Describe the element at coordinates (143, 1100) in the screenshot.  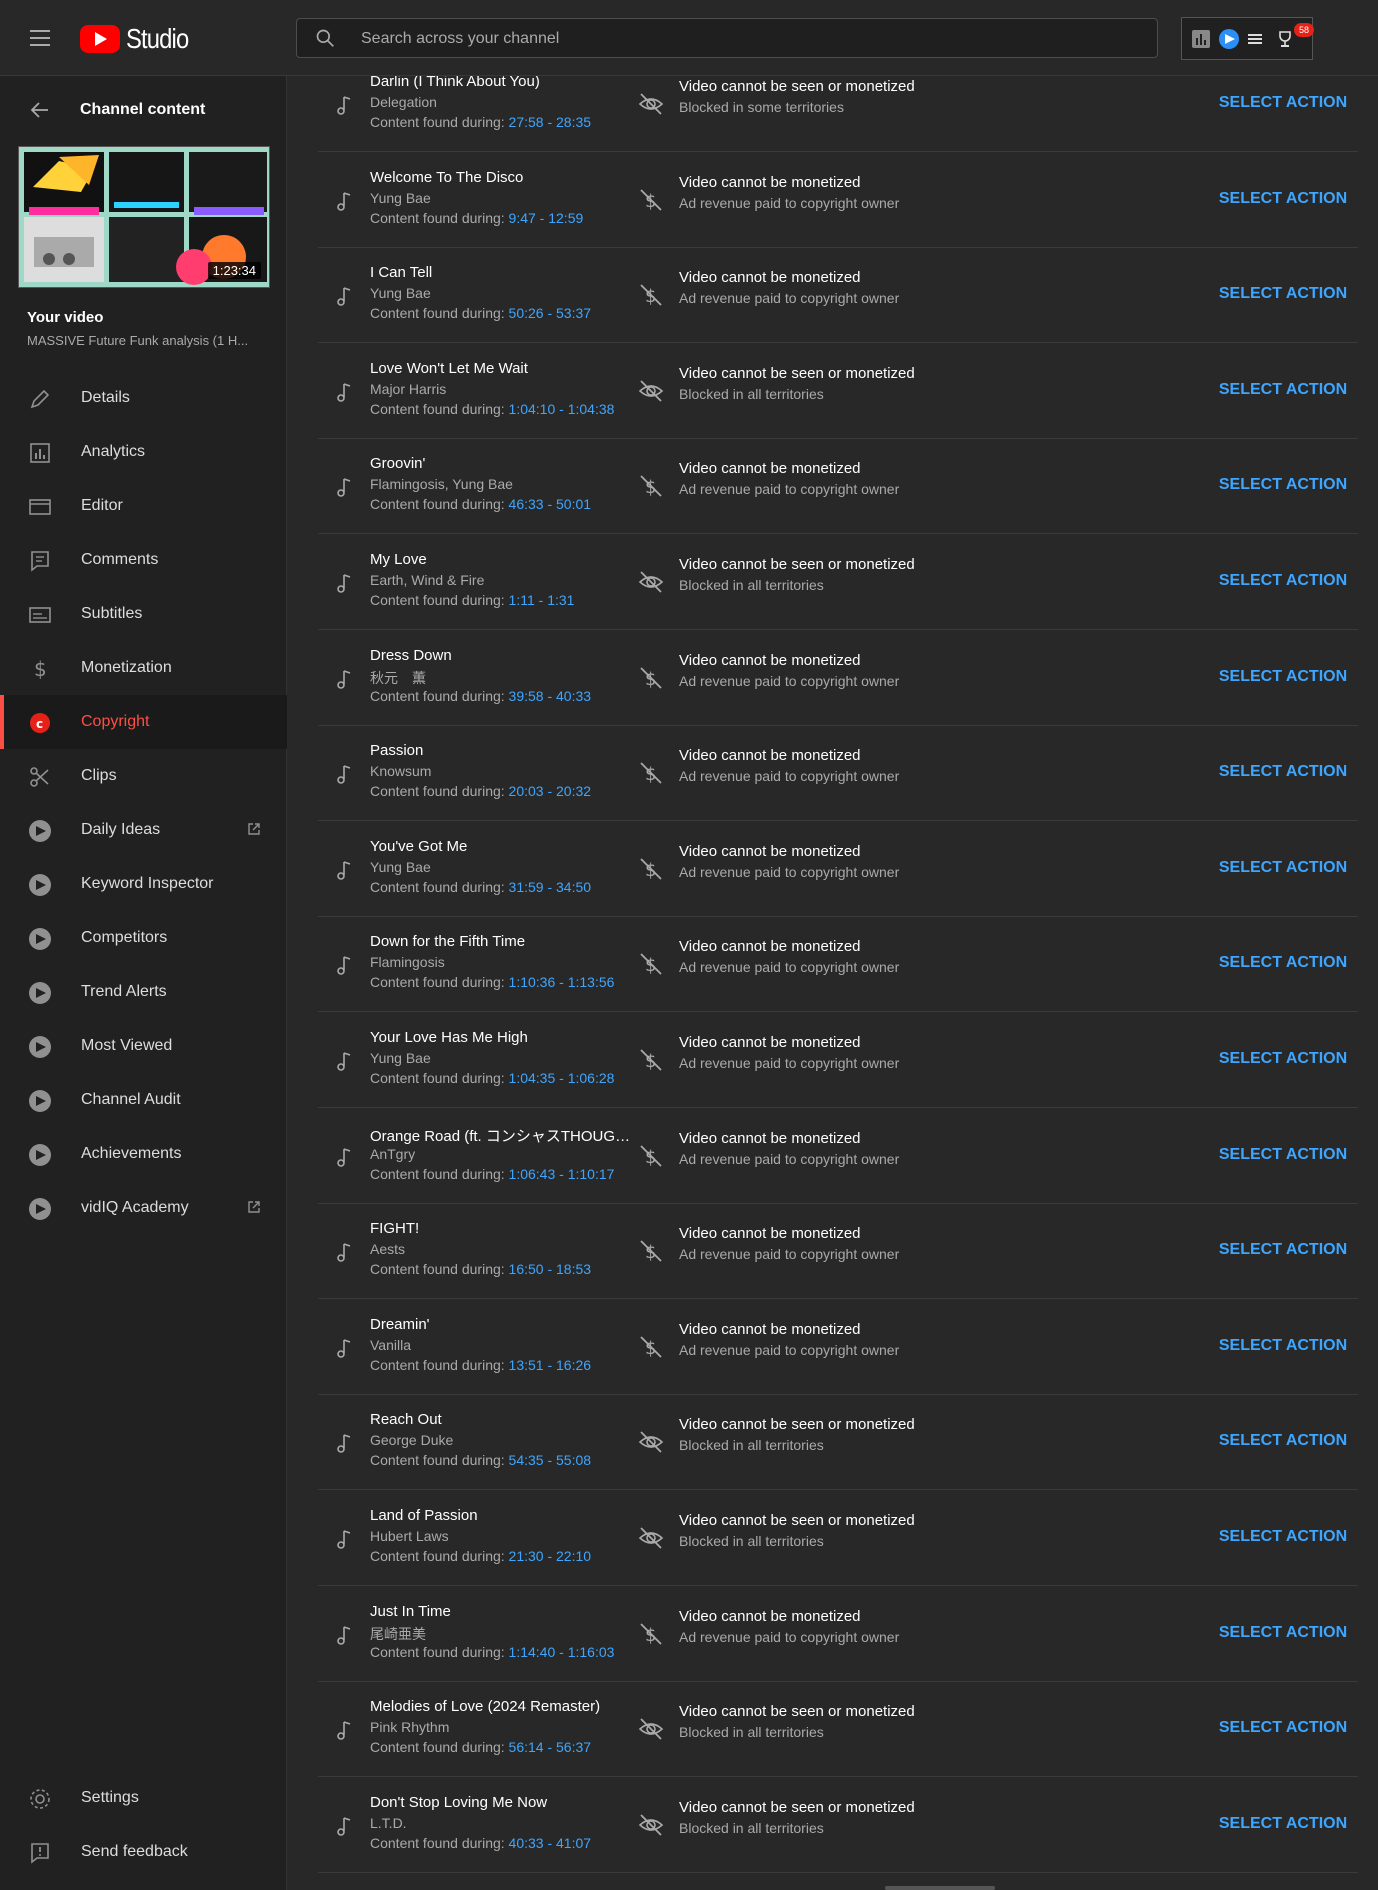
I see `sidebar-item-channel-audit: Channel Audit` at that location.